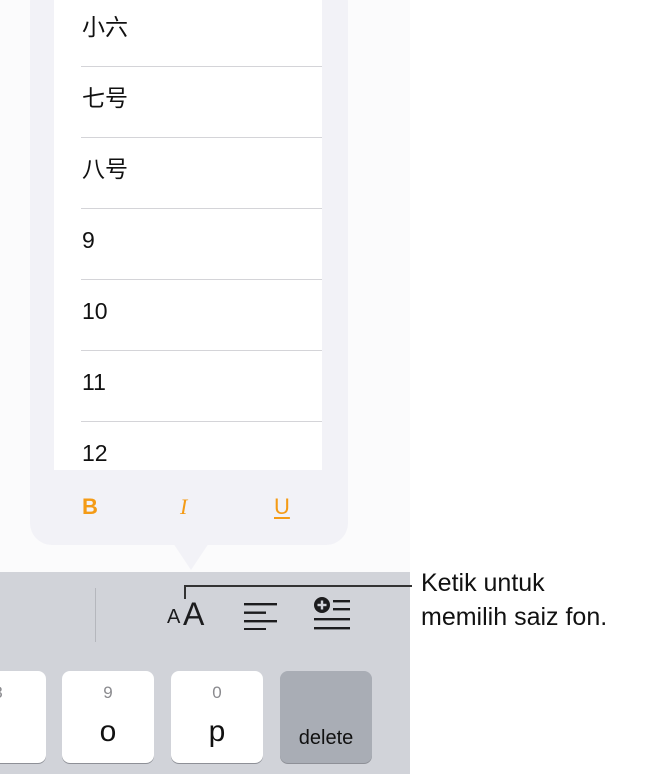 The image size is (654, 774). What do you see at coordinates (95, 311) in the screenshot?
I see `font-size-label: 10` at bounding box center [95, 311].